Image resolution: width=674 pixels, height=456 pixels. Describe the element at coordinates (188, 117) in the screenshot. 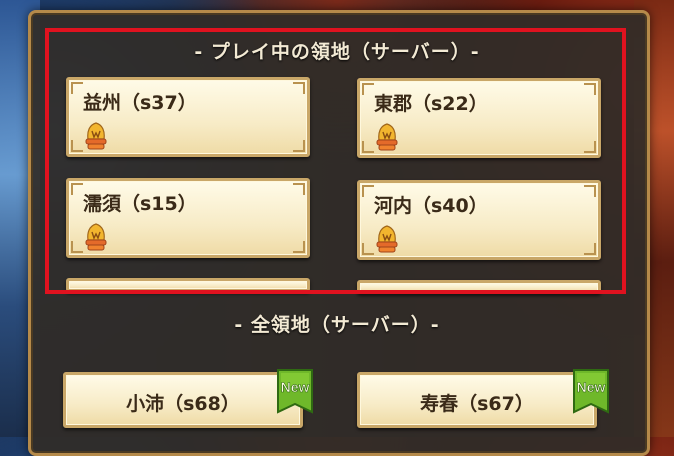

I see `server-card-s37: 益州（s37）` at that location.